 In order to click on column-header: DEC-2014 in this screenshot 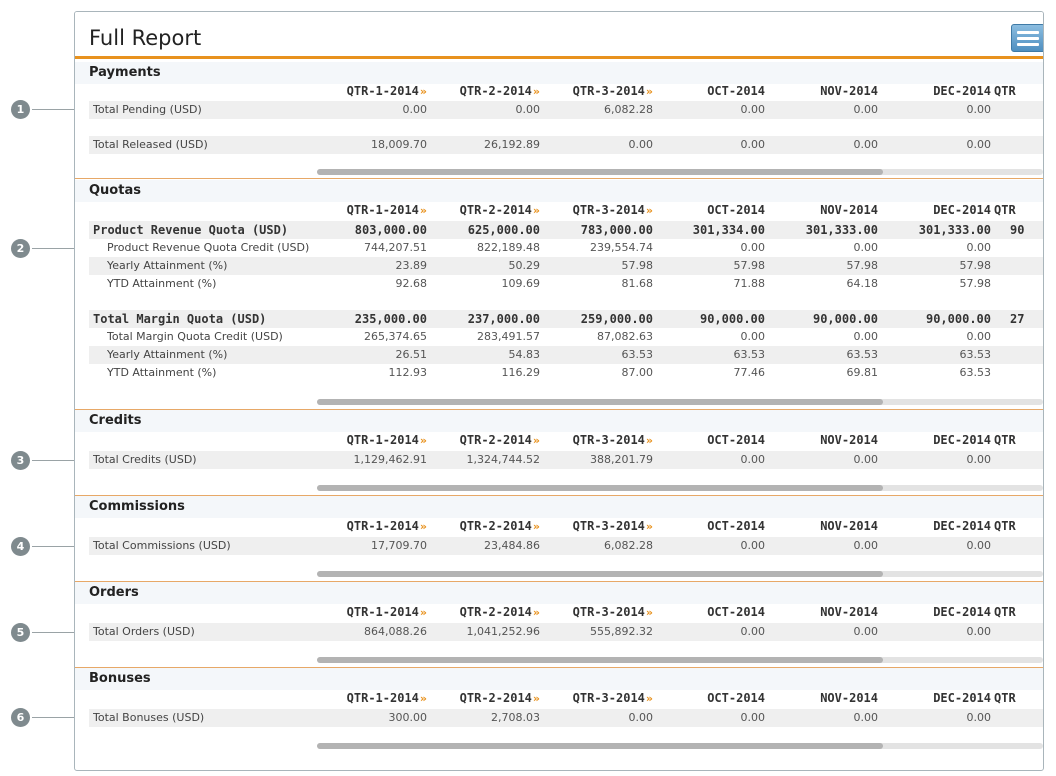, I will do `click(936, 92)`.